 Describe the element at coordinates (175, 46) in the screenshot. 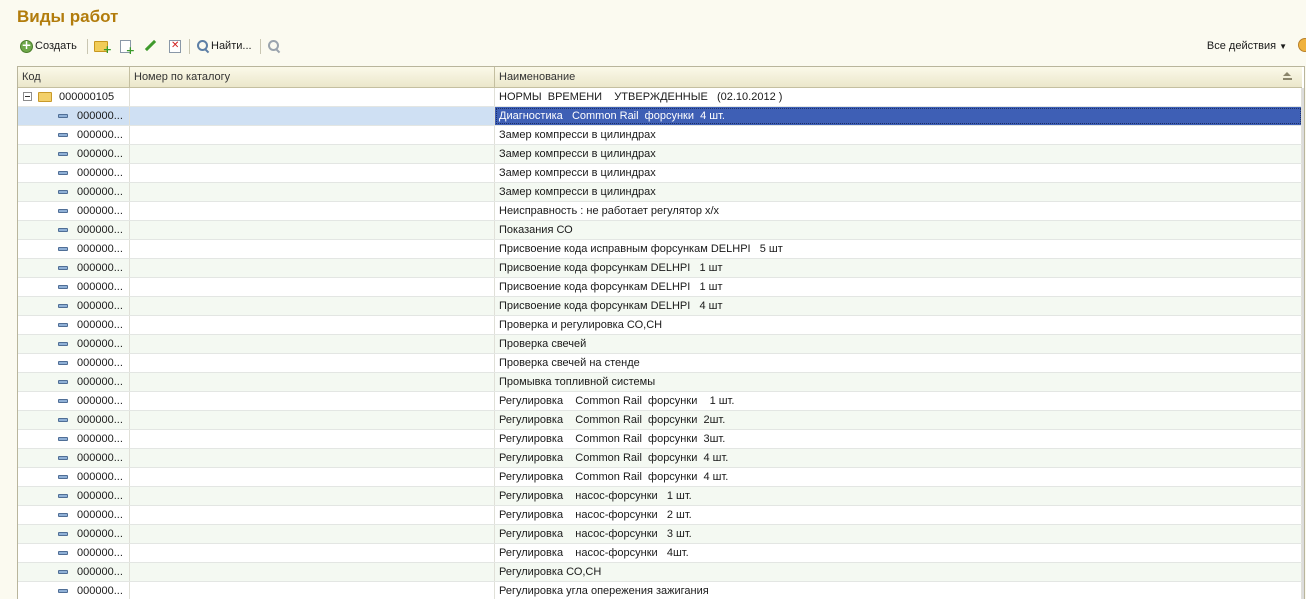

I see `delete-button` at that location.